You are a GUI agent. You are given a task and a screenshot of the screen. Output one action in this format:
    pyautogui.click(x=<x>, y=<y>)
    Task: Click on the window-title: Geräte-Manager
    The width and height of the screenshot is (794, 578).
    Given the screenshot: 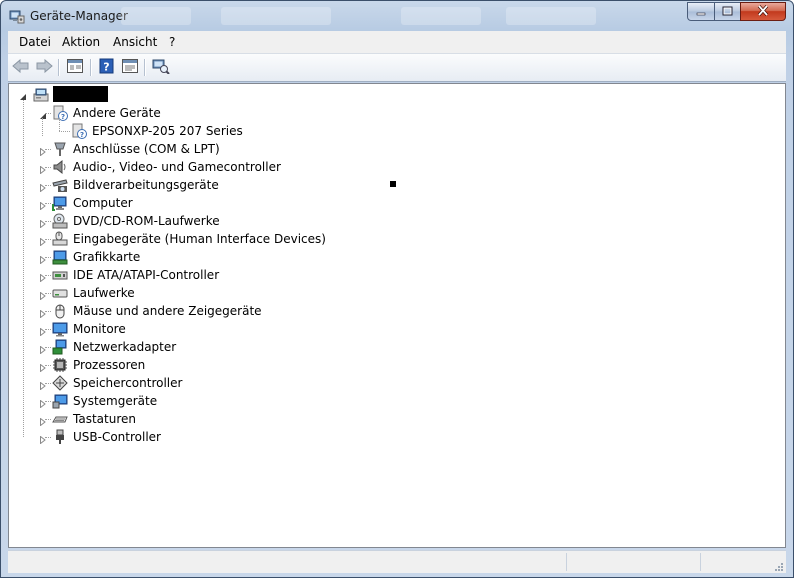 What is the action you would take?
    pyautogui.click(x=79, y=16)
    